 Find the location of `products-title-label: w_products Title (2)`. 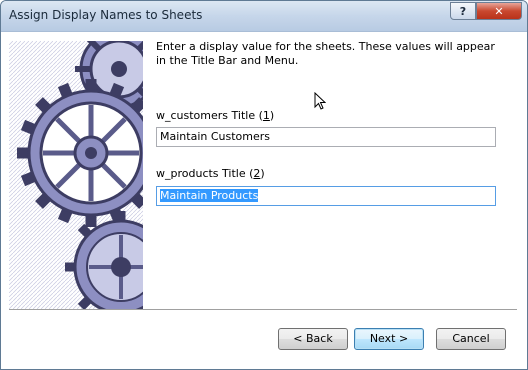

products-title-label: w_products Title (2) is located at coordinates (210, 173).